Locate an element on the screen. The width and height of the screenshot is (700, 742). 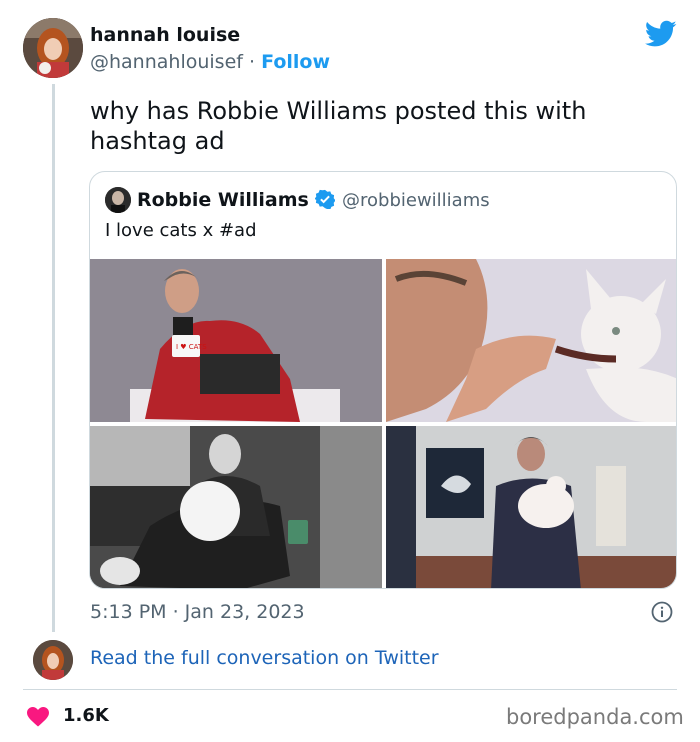
author-handle-row: @hannahlouisef · Follow is located at coordinates (210, 62).